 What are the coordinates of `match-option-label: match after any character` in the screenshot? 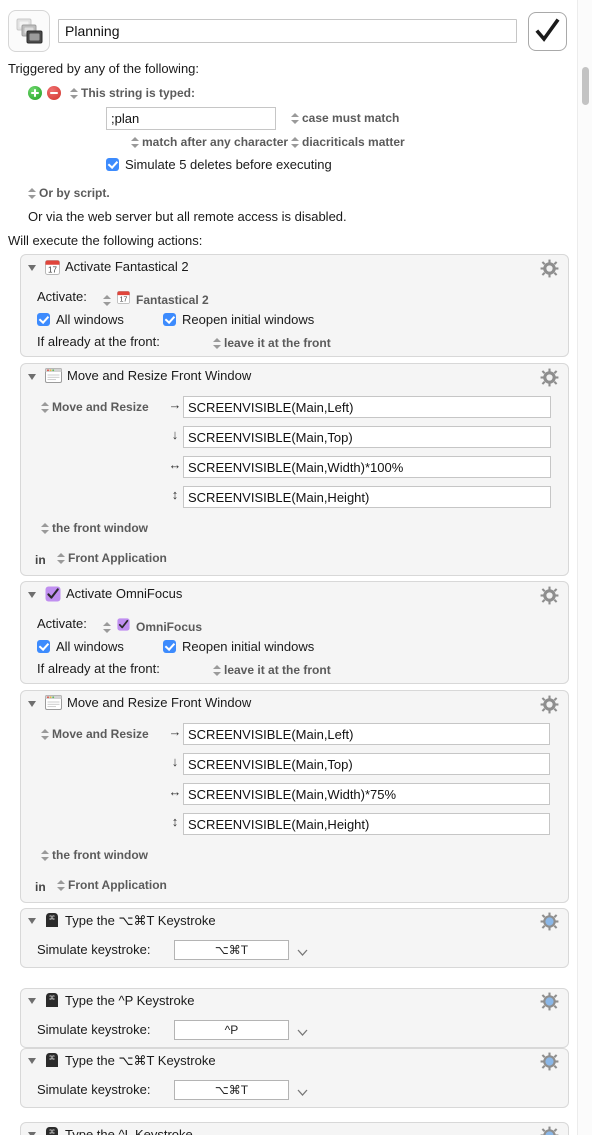 It's located at (215, 142).